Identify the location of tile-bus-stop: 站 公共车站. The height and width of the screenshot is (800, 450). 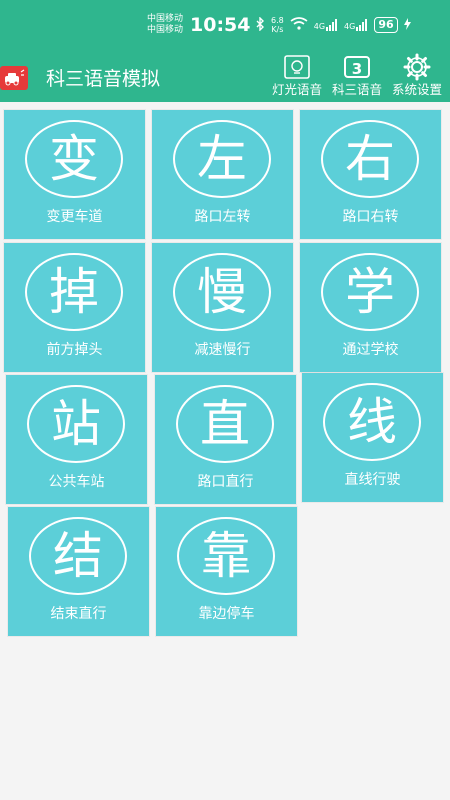
(76, 439).